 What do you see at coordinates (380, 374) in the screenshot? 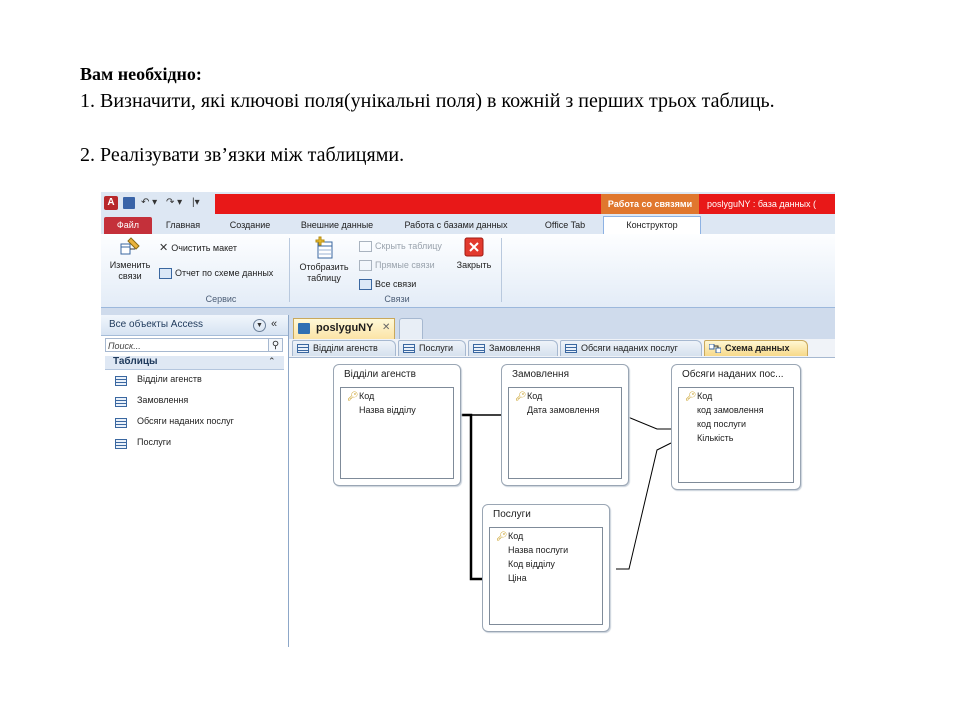
I see `relationship-table-title: Відділи агенств` at bounding box center [380, 374].